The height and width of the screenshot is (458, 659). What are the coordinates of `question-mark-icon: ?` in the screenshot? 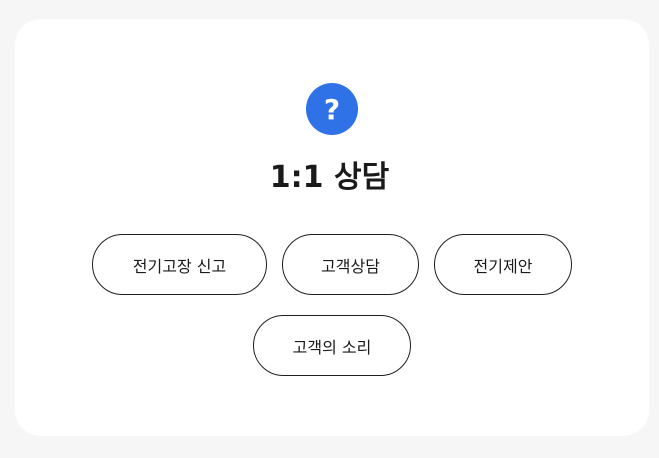 It's located at (332, 109).